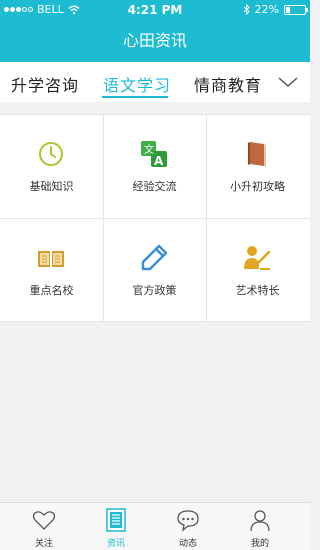 This screenshot has width=320, height=550. I want to click on grid-item-label: 基础知识, so click(51, 186).